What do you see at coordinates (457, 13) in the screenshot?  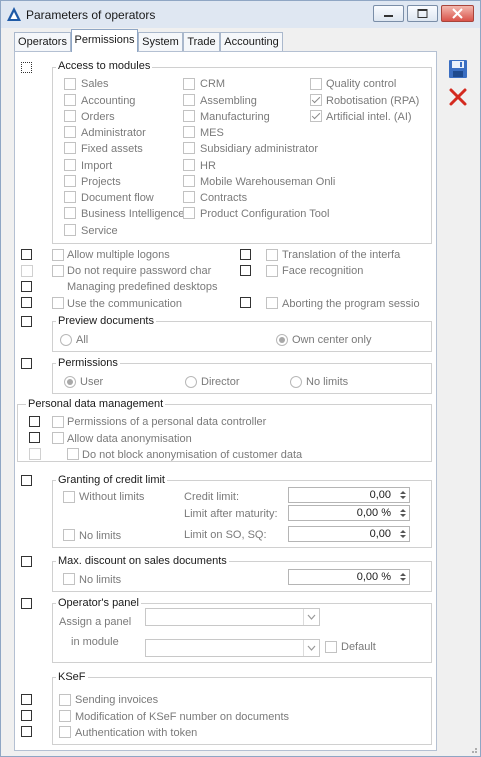 I see `close-button` at bounding box center [457, 13].